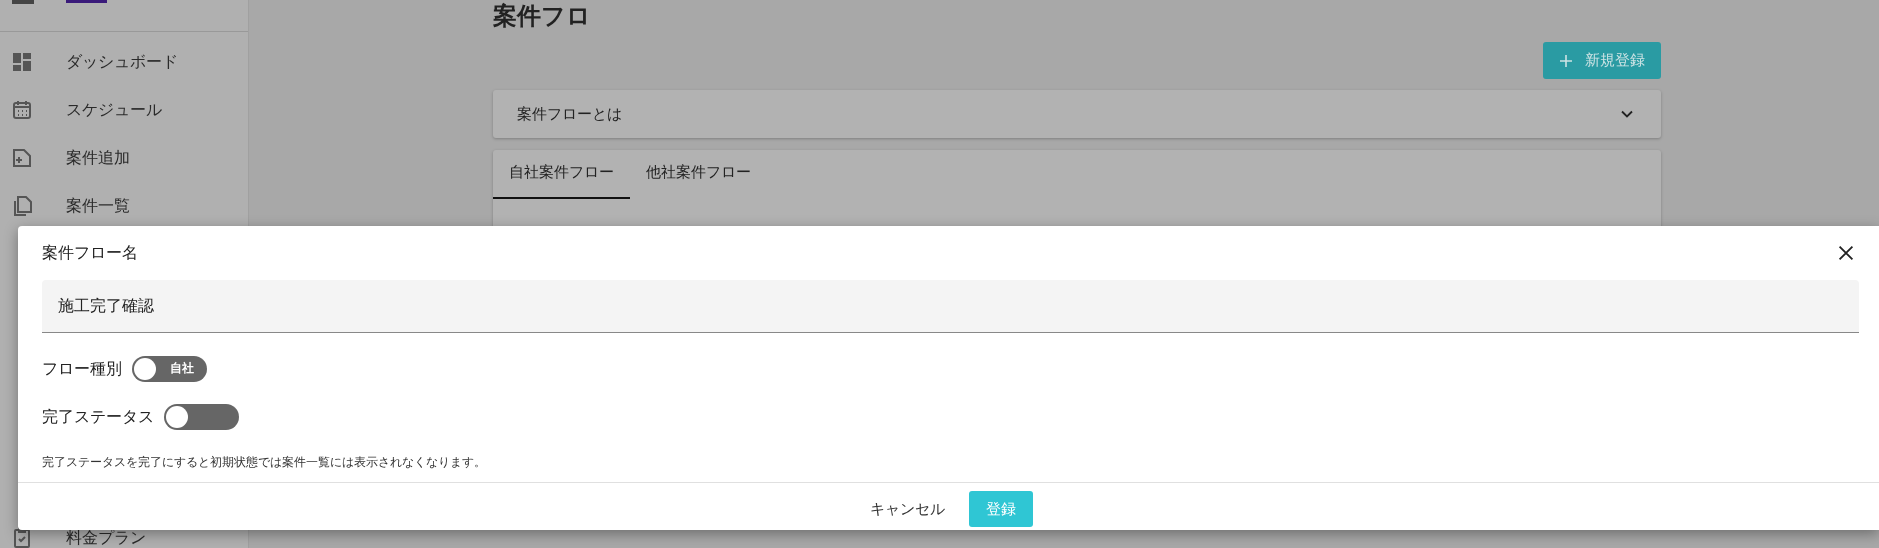  What do you see at coordinates (124, 531) in the screenshot?
I see `sidebar-item: 料金プラン` at bounding box center [124, 531].